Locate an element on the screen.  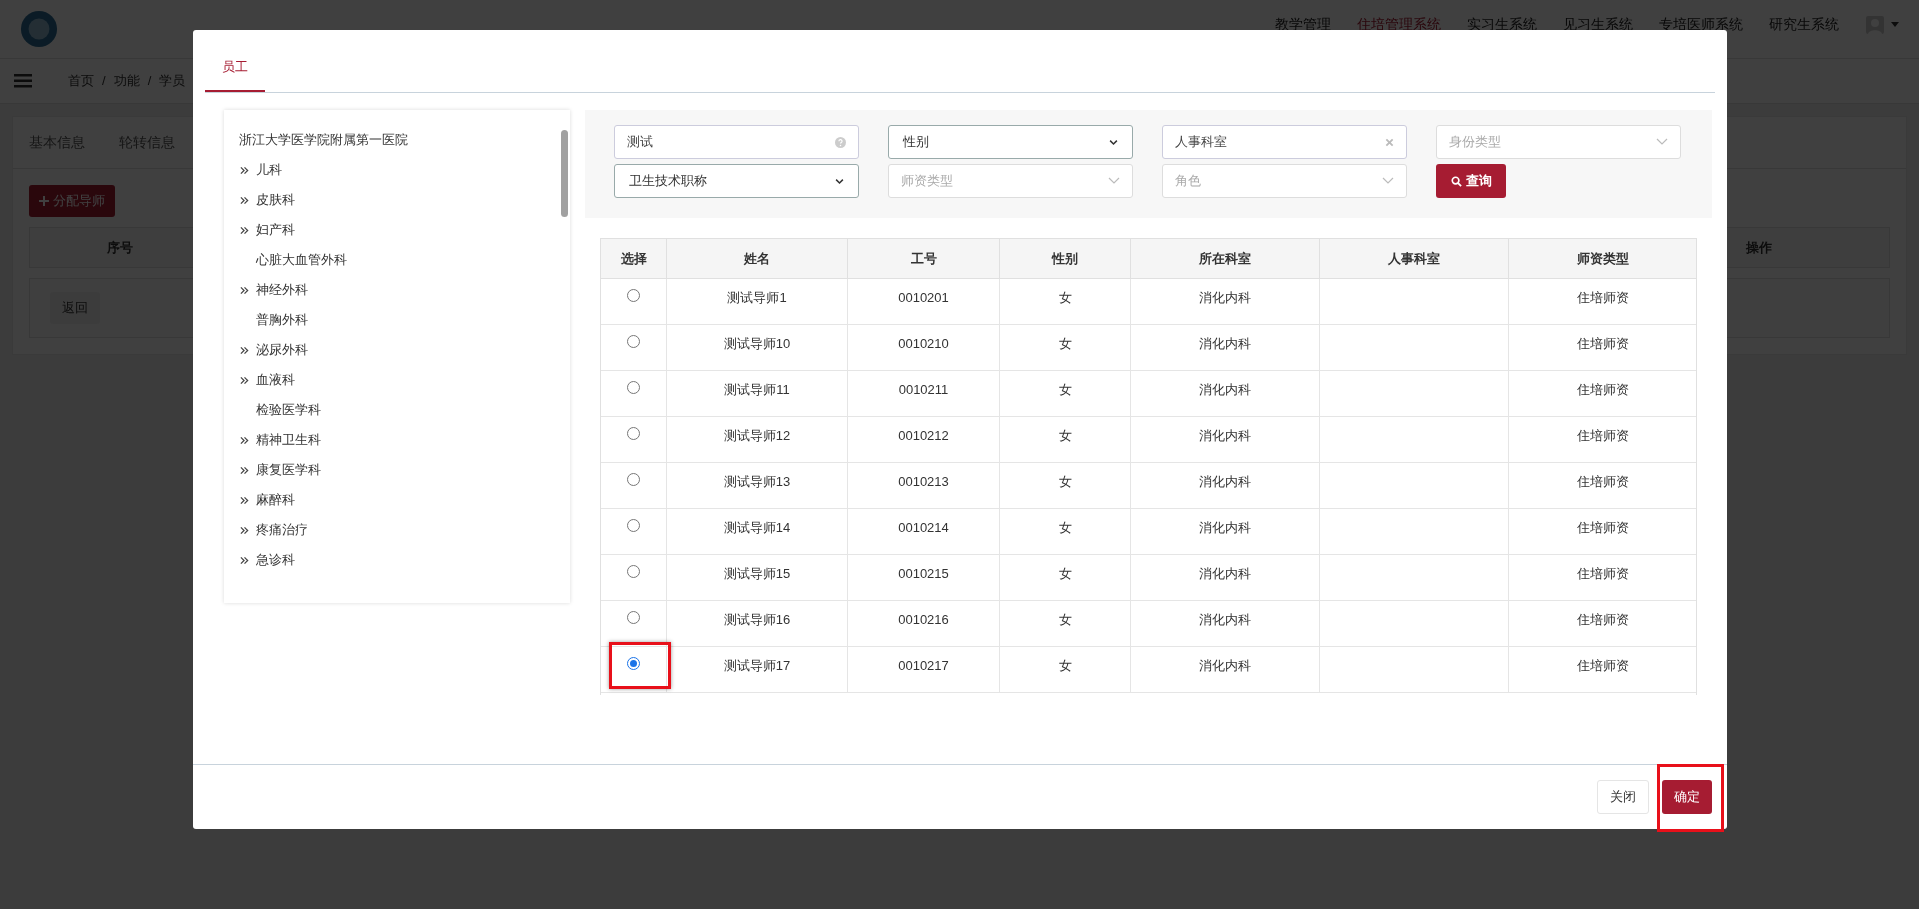
tree-item: 心脏大血管外科 is located at coordinates (301, 260).